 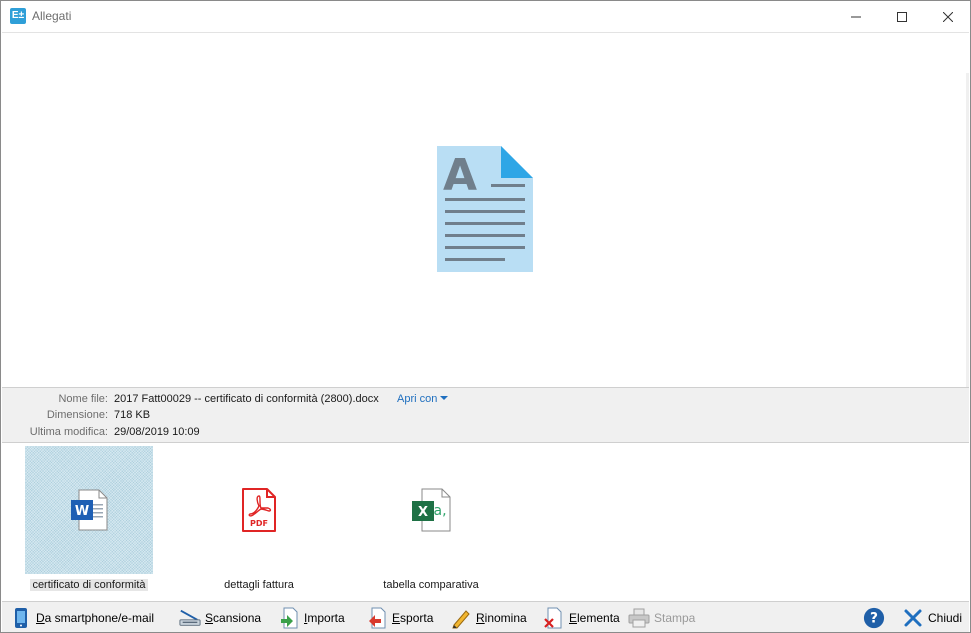 I want to click on file-name-caption: tabella comparativa, so click(x=431, y=585).